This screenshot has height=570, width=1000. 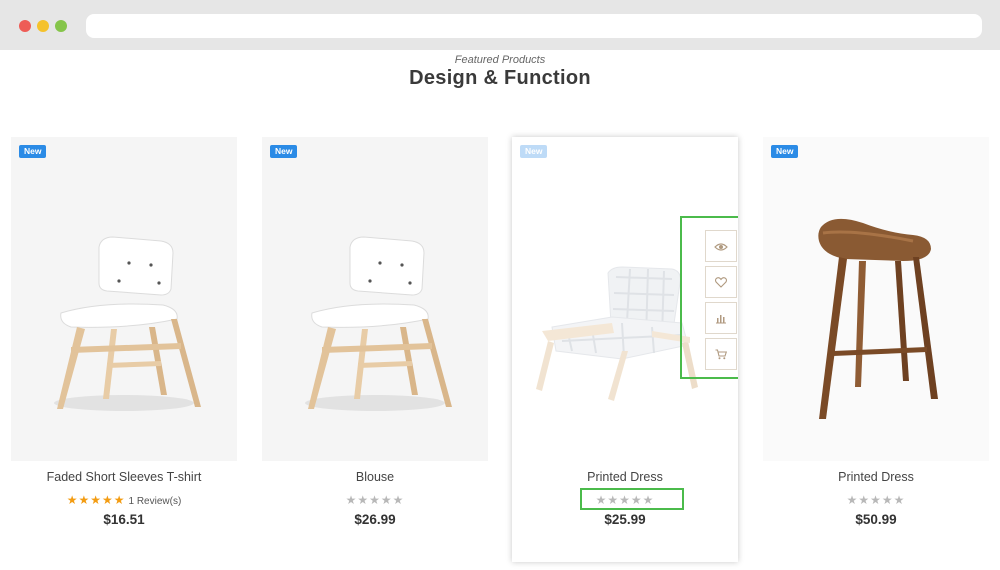 I want to click on heart-icon, so click(x=721, y=283).